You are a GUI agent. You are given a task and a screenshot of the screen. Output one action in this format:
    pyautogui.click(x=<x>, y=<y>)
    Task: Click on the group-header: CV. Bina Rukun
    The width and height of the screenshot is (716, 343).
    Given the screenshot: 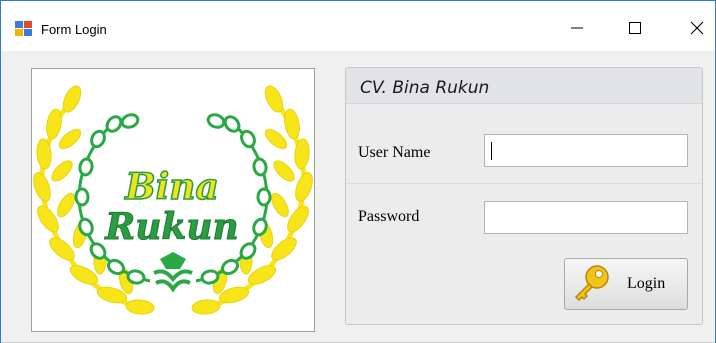 What is the action you would take?
    pyautogui.click(x=524, y=86)
    